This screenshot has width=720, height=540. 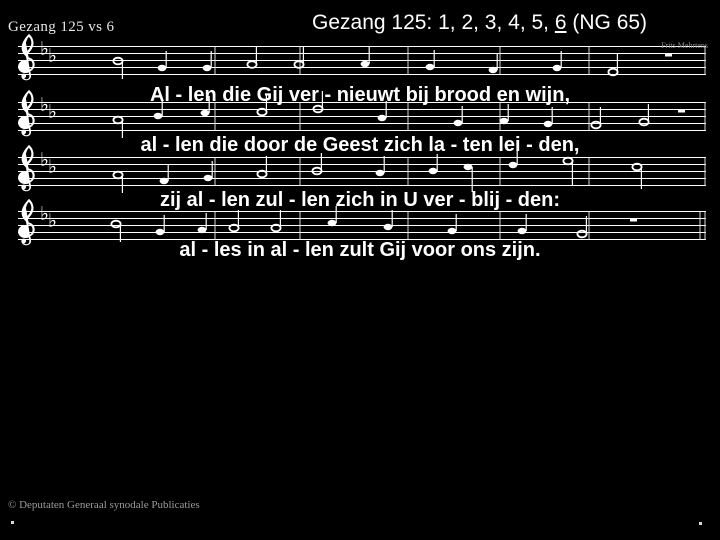 What do you see at coordinates (12, 522) in the screenshot?
I see `bottom-left-marker-dot` at bounding box center [12, 522].